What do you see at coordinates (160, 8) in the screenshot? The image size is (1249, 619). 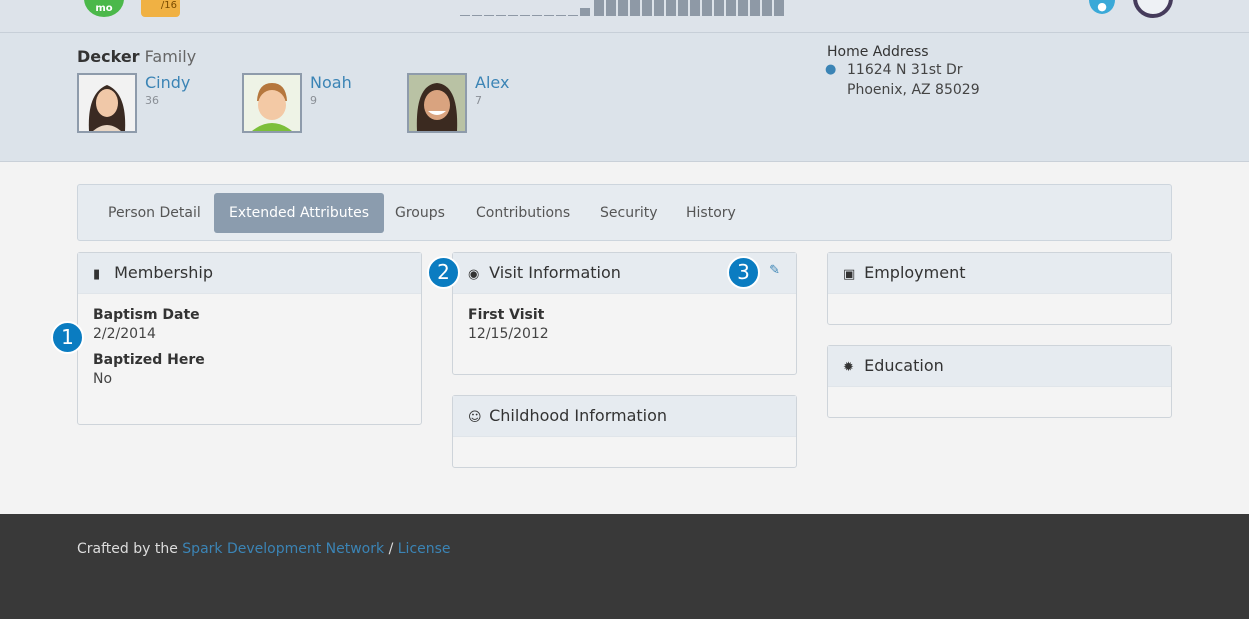 I see `status-badge-orange: /16` at bounding box center [160, 8].